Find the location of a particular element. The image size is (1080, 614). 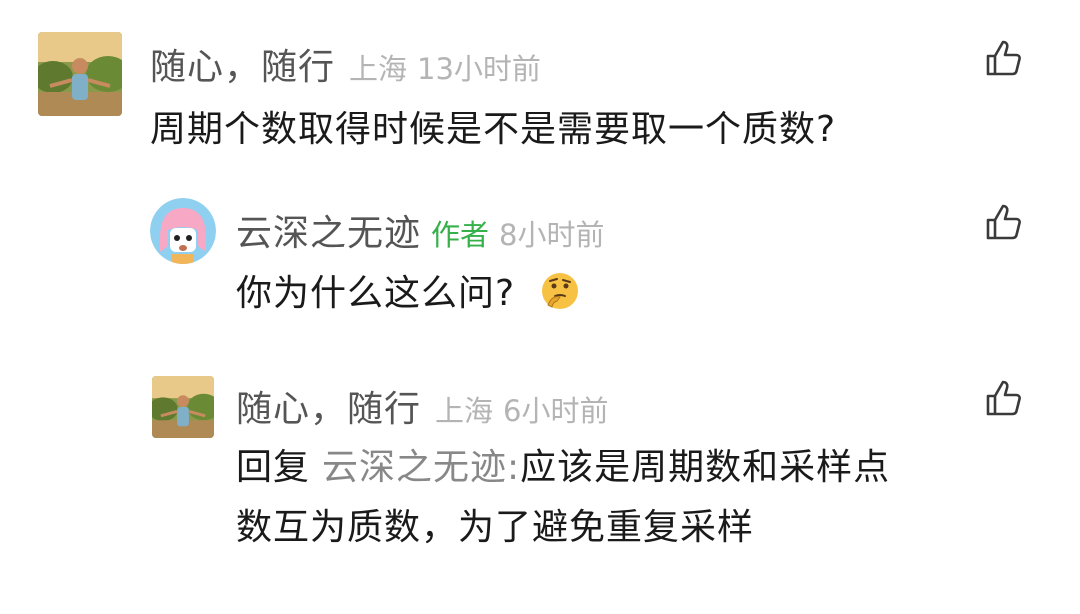

comment-text-row: 你为什么这么问? is located at coordinates (408, 294).